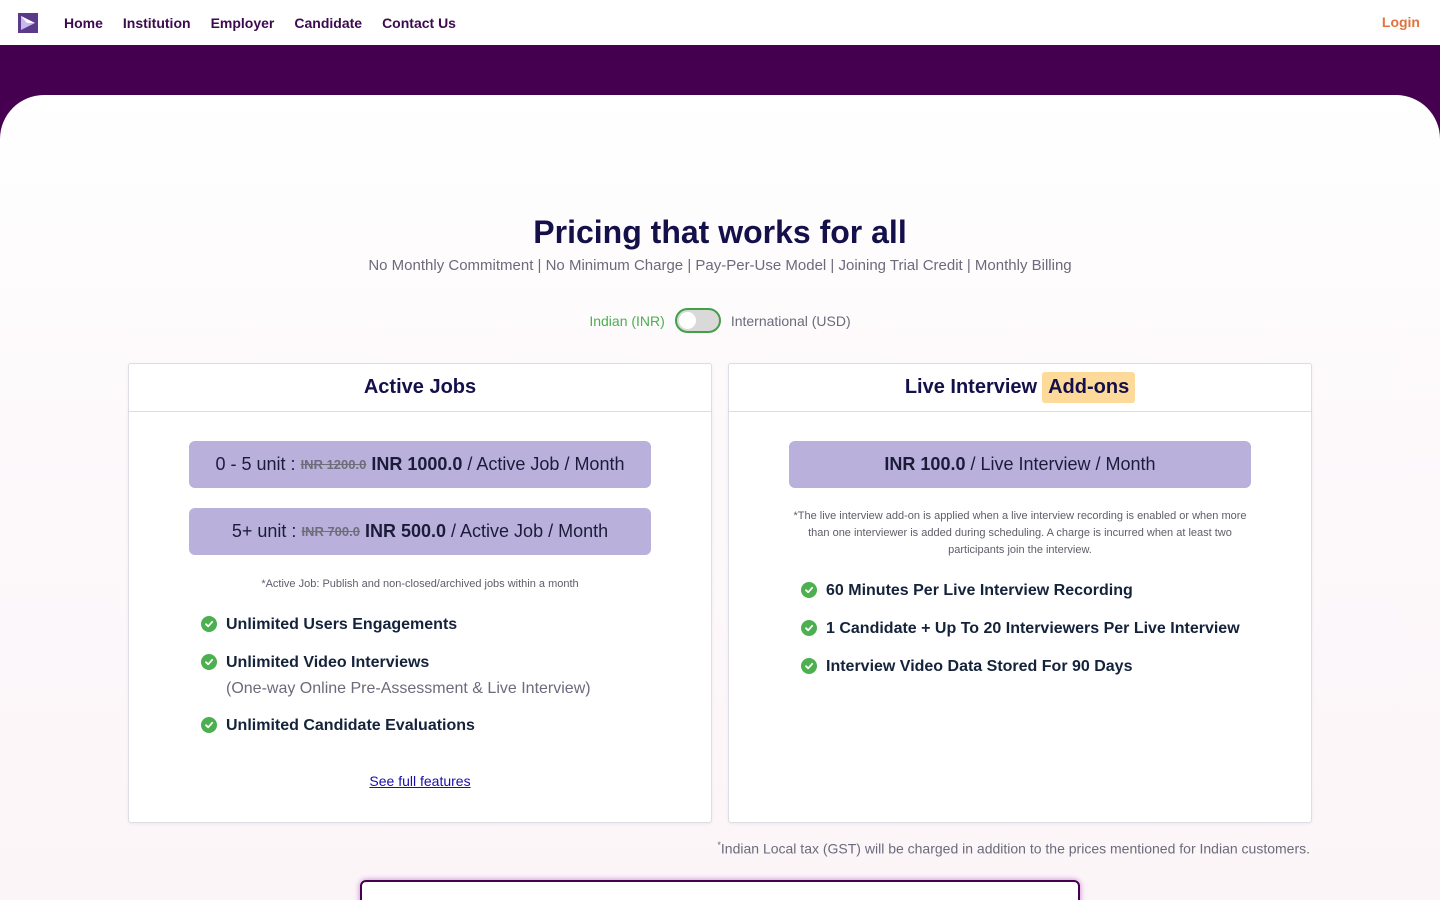 Image resolution: width=1440 pixels, height=900 pixels. I want to click on card-header: Active Jobs, so click(420, 388).